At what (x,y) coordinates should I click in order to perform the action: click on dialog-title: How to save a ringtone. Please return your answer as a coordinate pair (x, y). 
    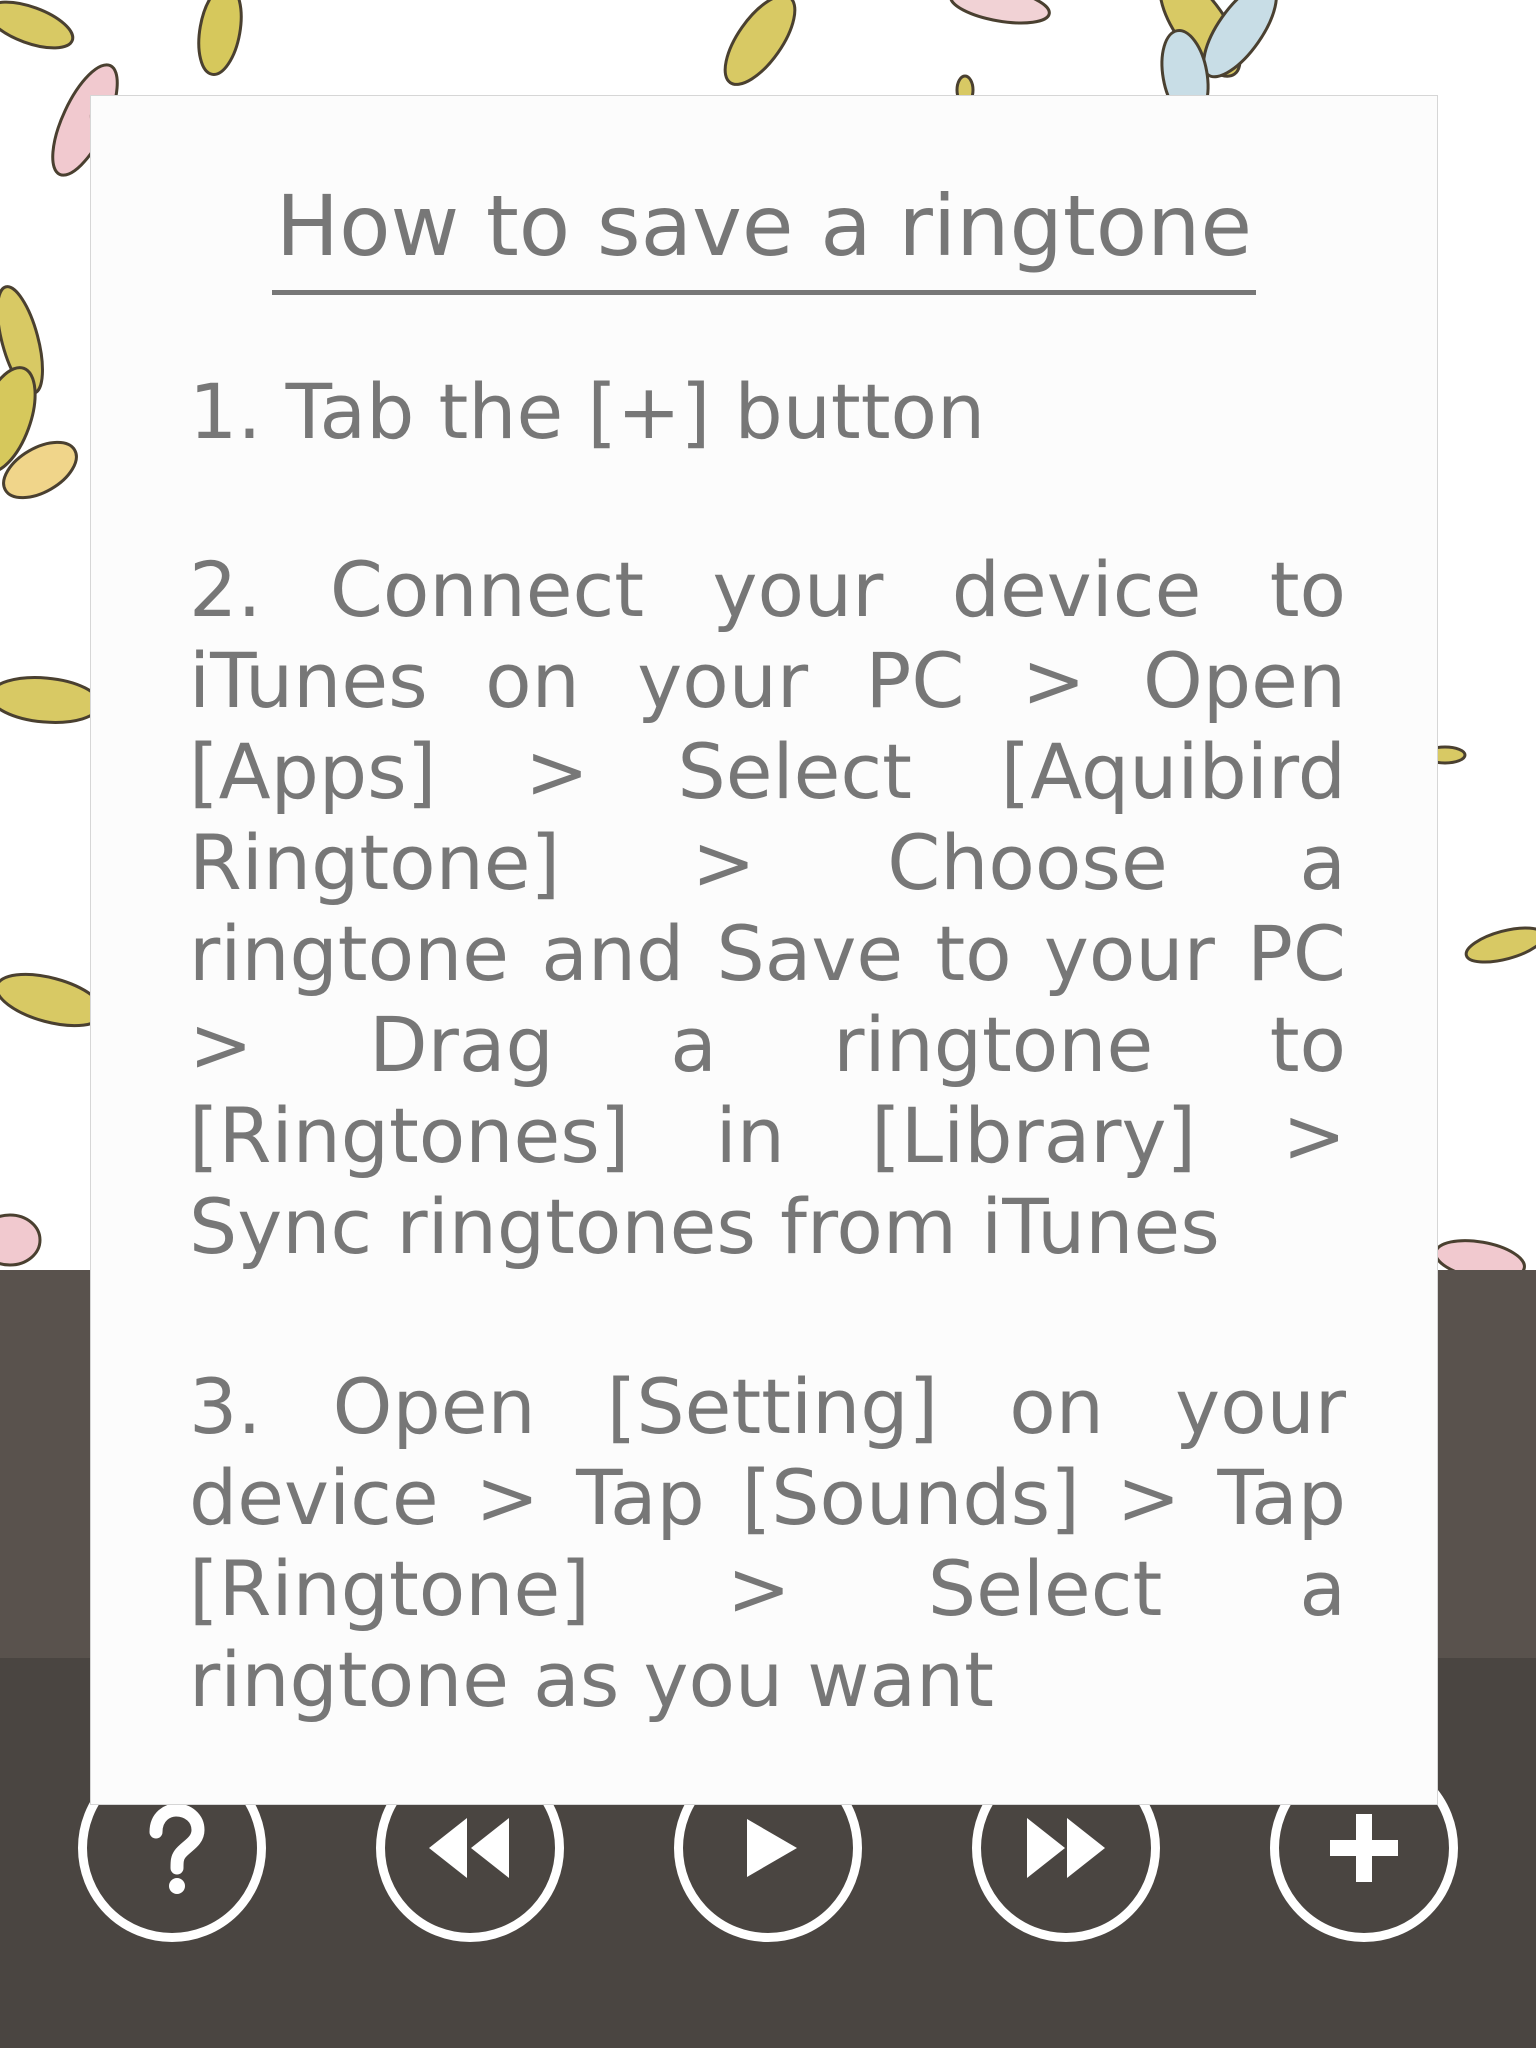
    Looking at the image, I should click on (764, 235).